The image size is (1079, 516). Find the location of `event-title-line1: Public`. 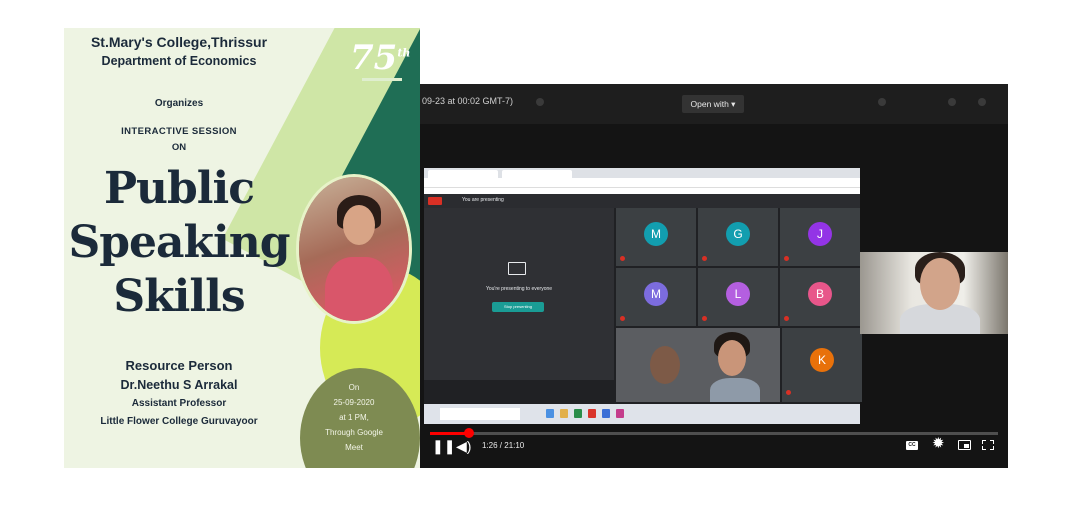

event-title-line1: Public is located at coordinates (179, 188).